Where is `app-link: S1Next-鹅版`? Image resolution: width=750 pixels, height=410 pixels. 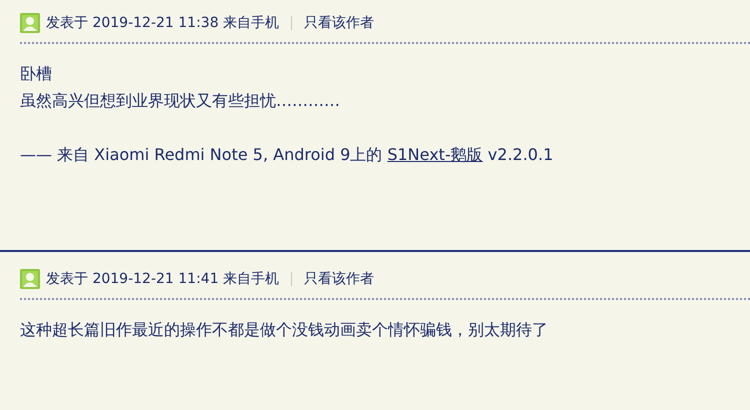 app-link: S1Next-鹅版 is located at coordinates (435, 154).